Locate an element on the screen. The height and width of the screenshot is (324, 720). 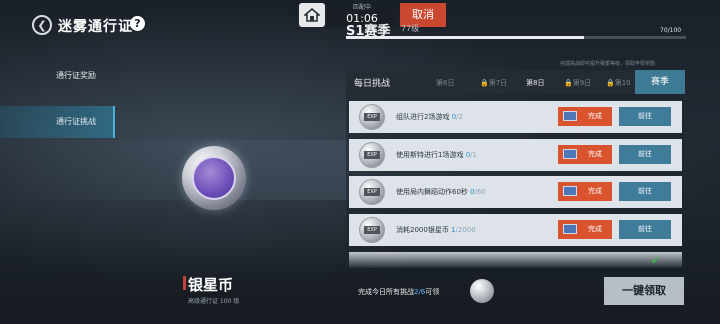
back-arrow-icon: ❮ is located at coordinates (42, 25).